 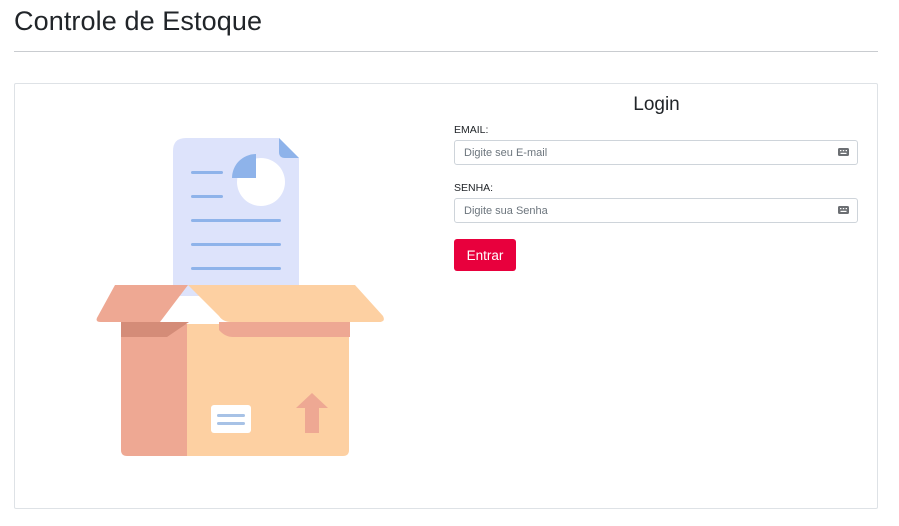 I want to click on page-title: Controle de Estoque, so click(x=138, y=21).